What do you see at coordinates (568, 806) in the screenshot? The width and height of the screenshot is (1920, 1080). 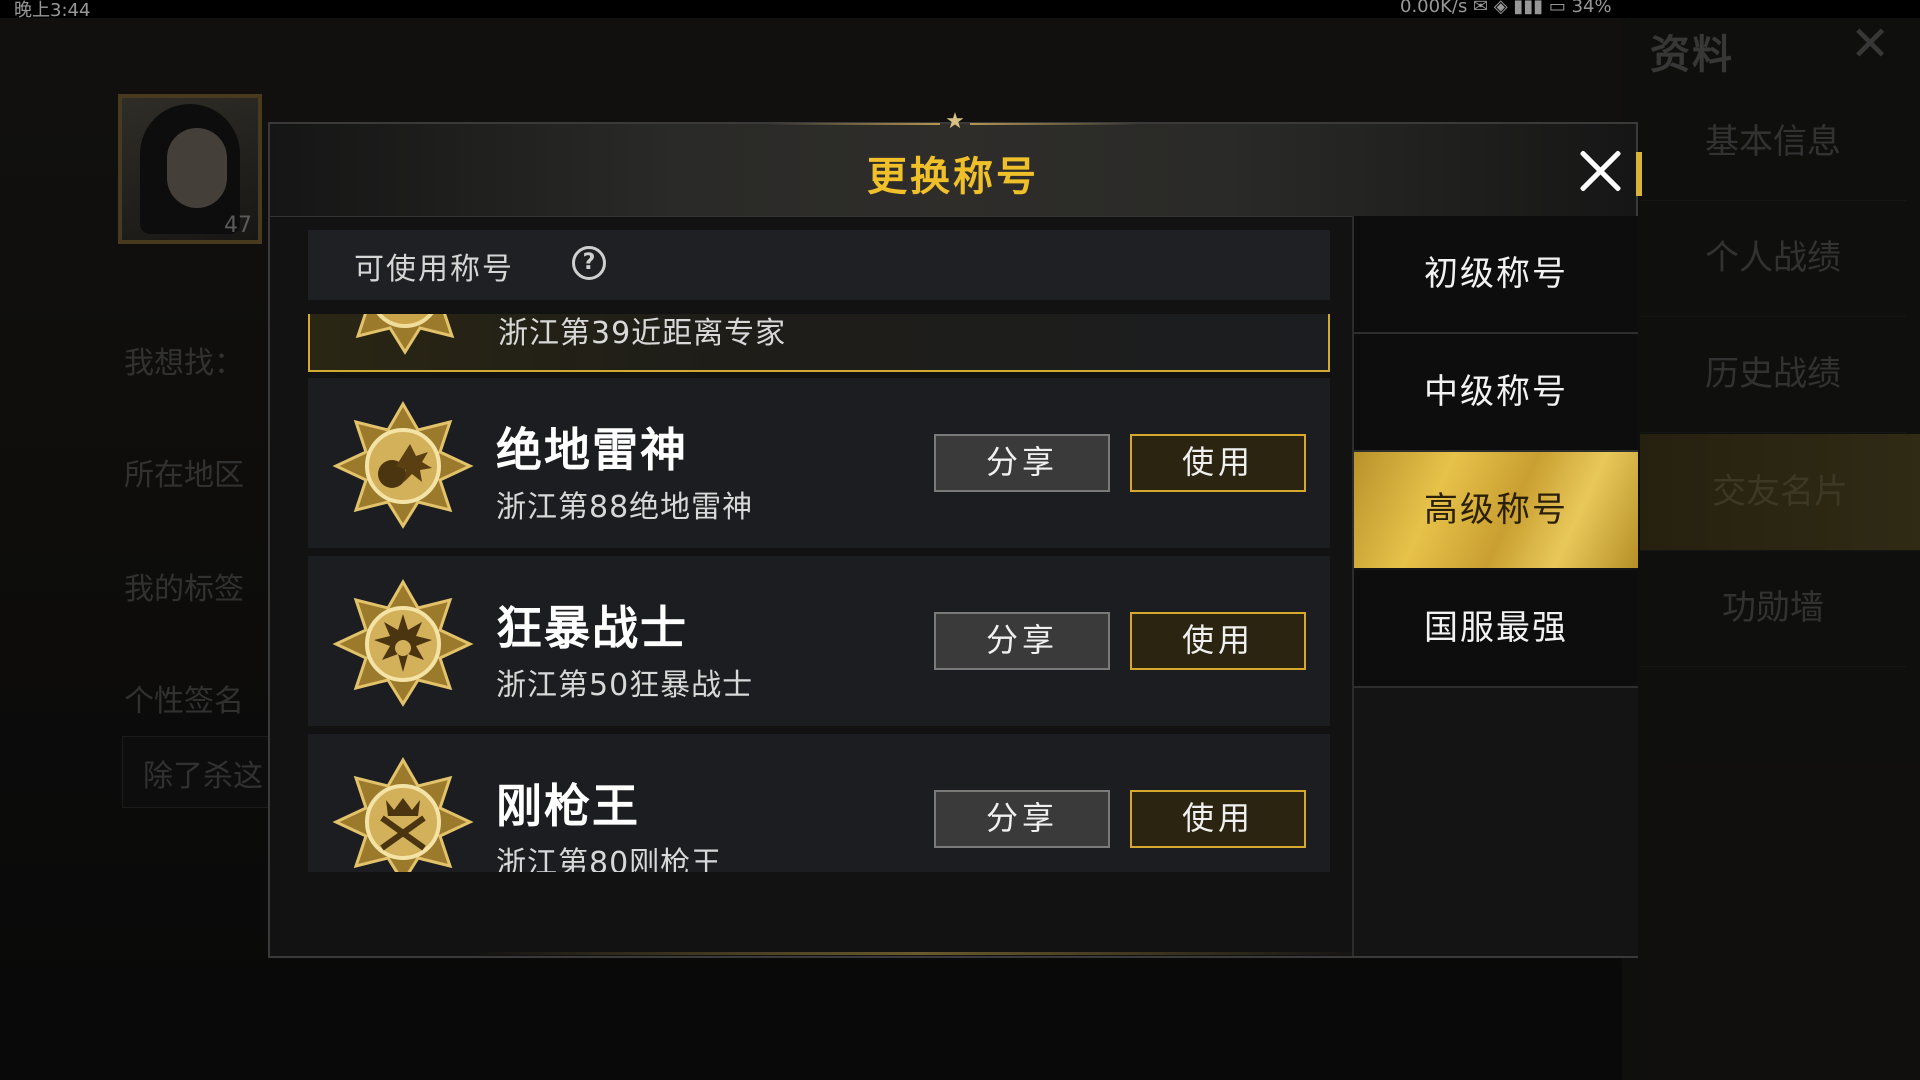 I see `title-name: 刚枪王` at bounding box center [568, 806].